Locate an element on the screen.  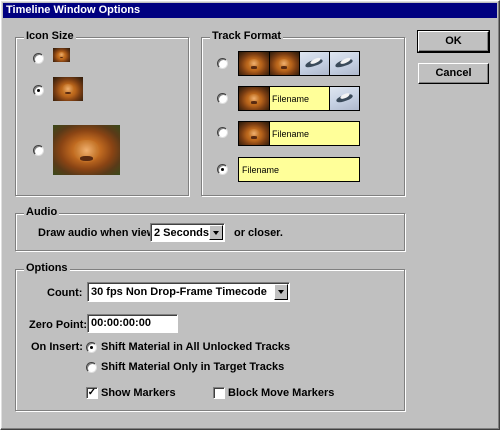
block-move-markers-checkbox is located at coordinates (219, 393).